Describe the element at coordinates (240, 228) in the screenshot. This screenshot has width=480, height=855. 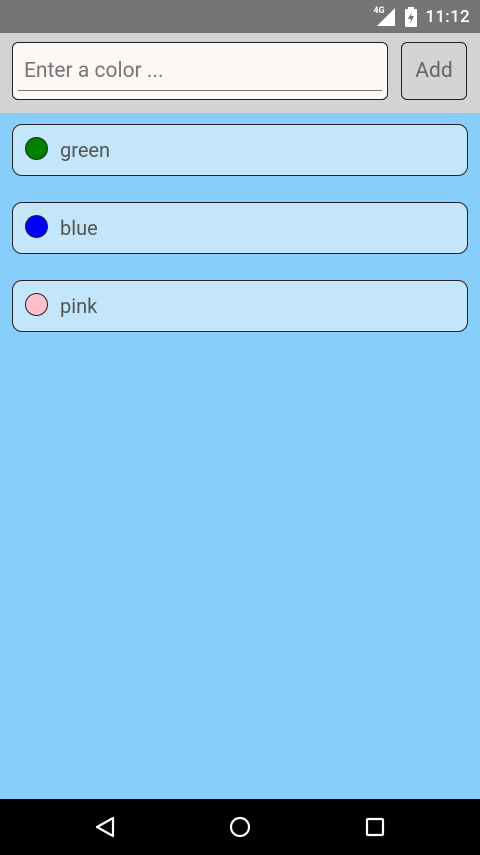
I see `list-item: blue` at that location.